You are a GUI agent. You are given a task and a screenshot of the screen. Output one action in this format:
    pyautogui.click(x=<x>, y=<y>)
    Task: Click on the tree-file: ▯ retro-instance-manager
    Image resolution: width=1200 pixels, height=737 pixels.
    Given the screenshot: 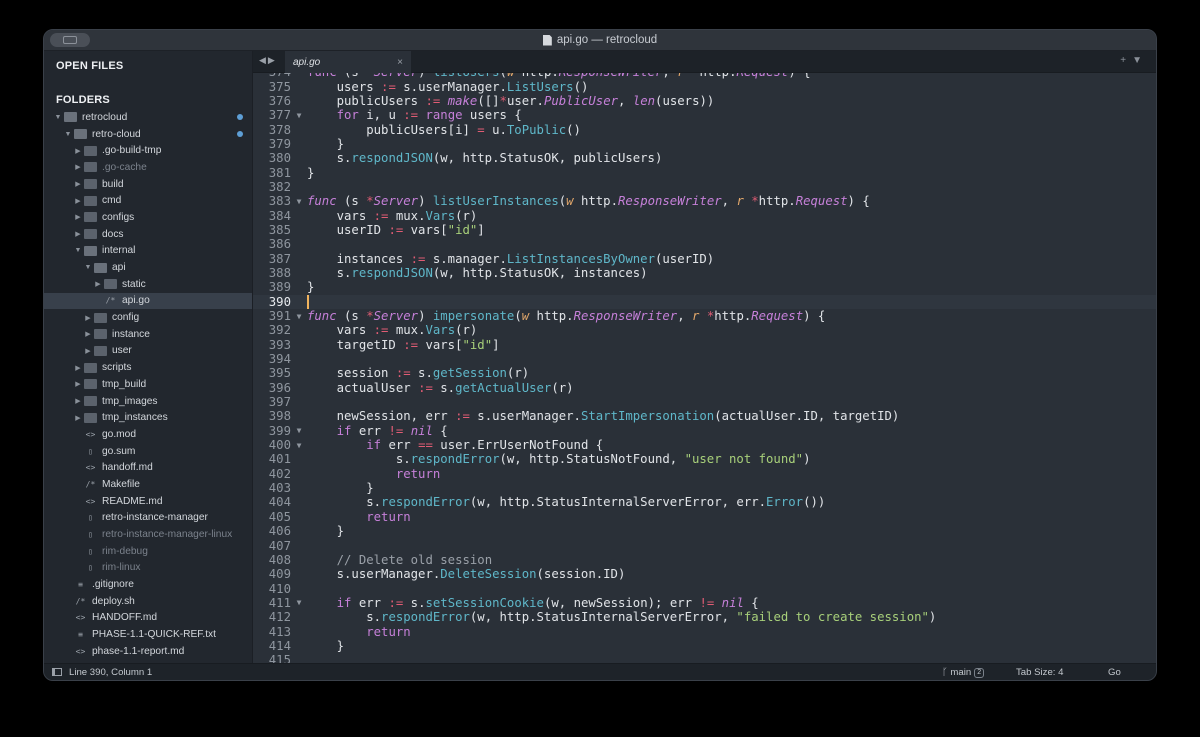 What is the action you would take?
    pyautogui.click(x=148, y=518)
    